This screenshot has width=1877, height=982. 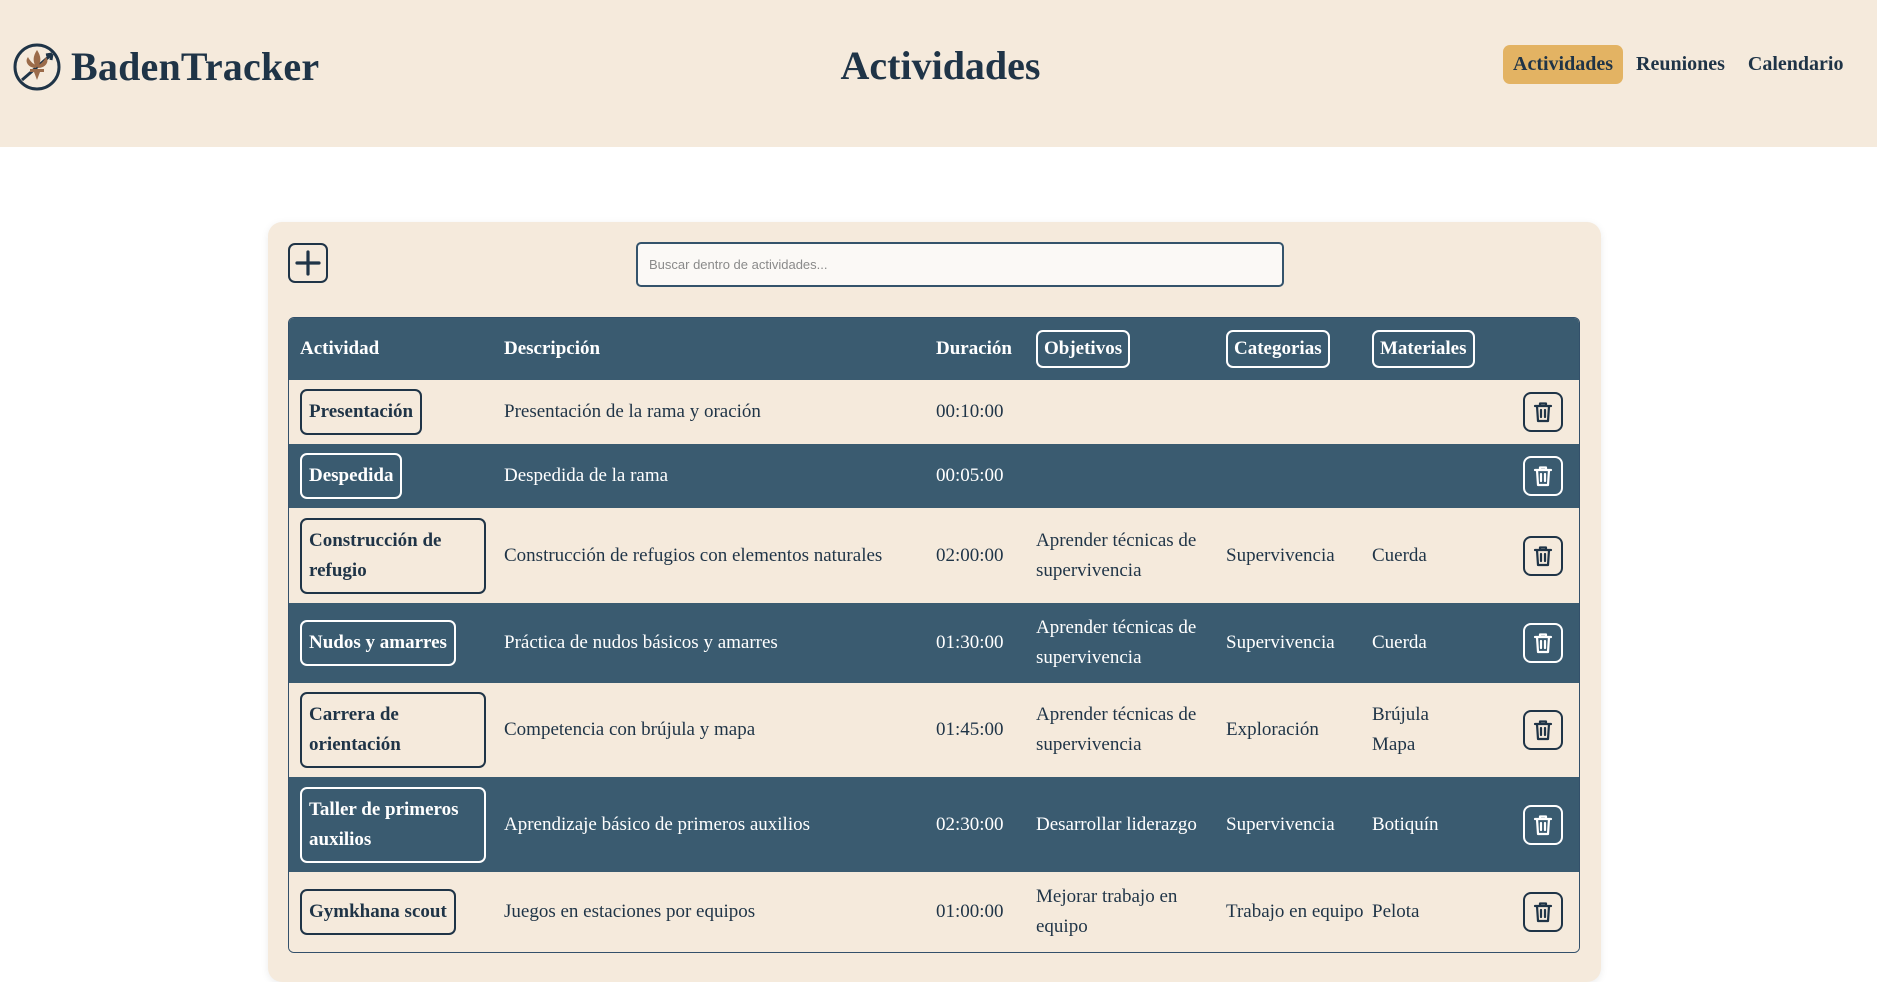 I want to click on activity-duration: 01:45:00, so click(x=970, y=729).